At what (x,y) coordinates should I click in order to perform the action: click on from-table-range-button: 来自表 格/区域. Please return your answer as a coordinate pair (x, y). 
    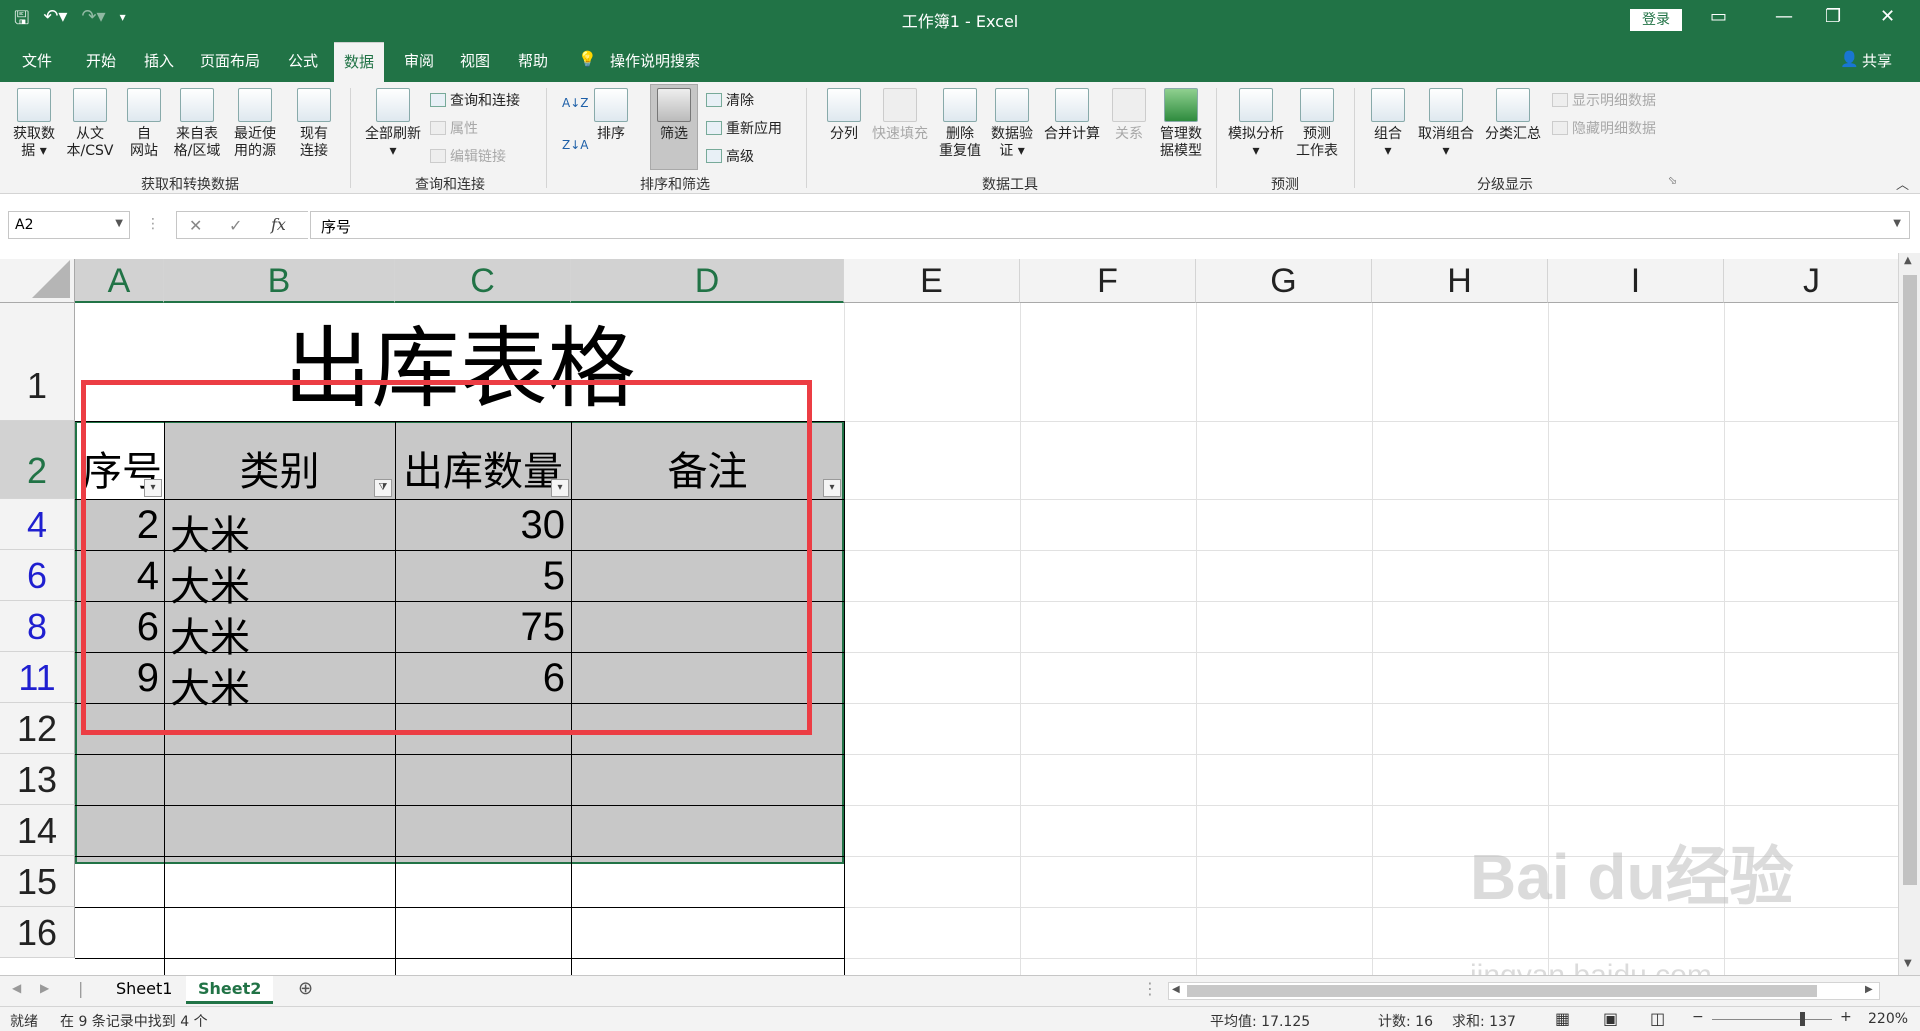
    Looking at the image, I should click on (197, 124).